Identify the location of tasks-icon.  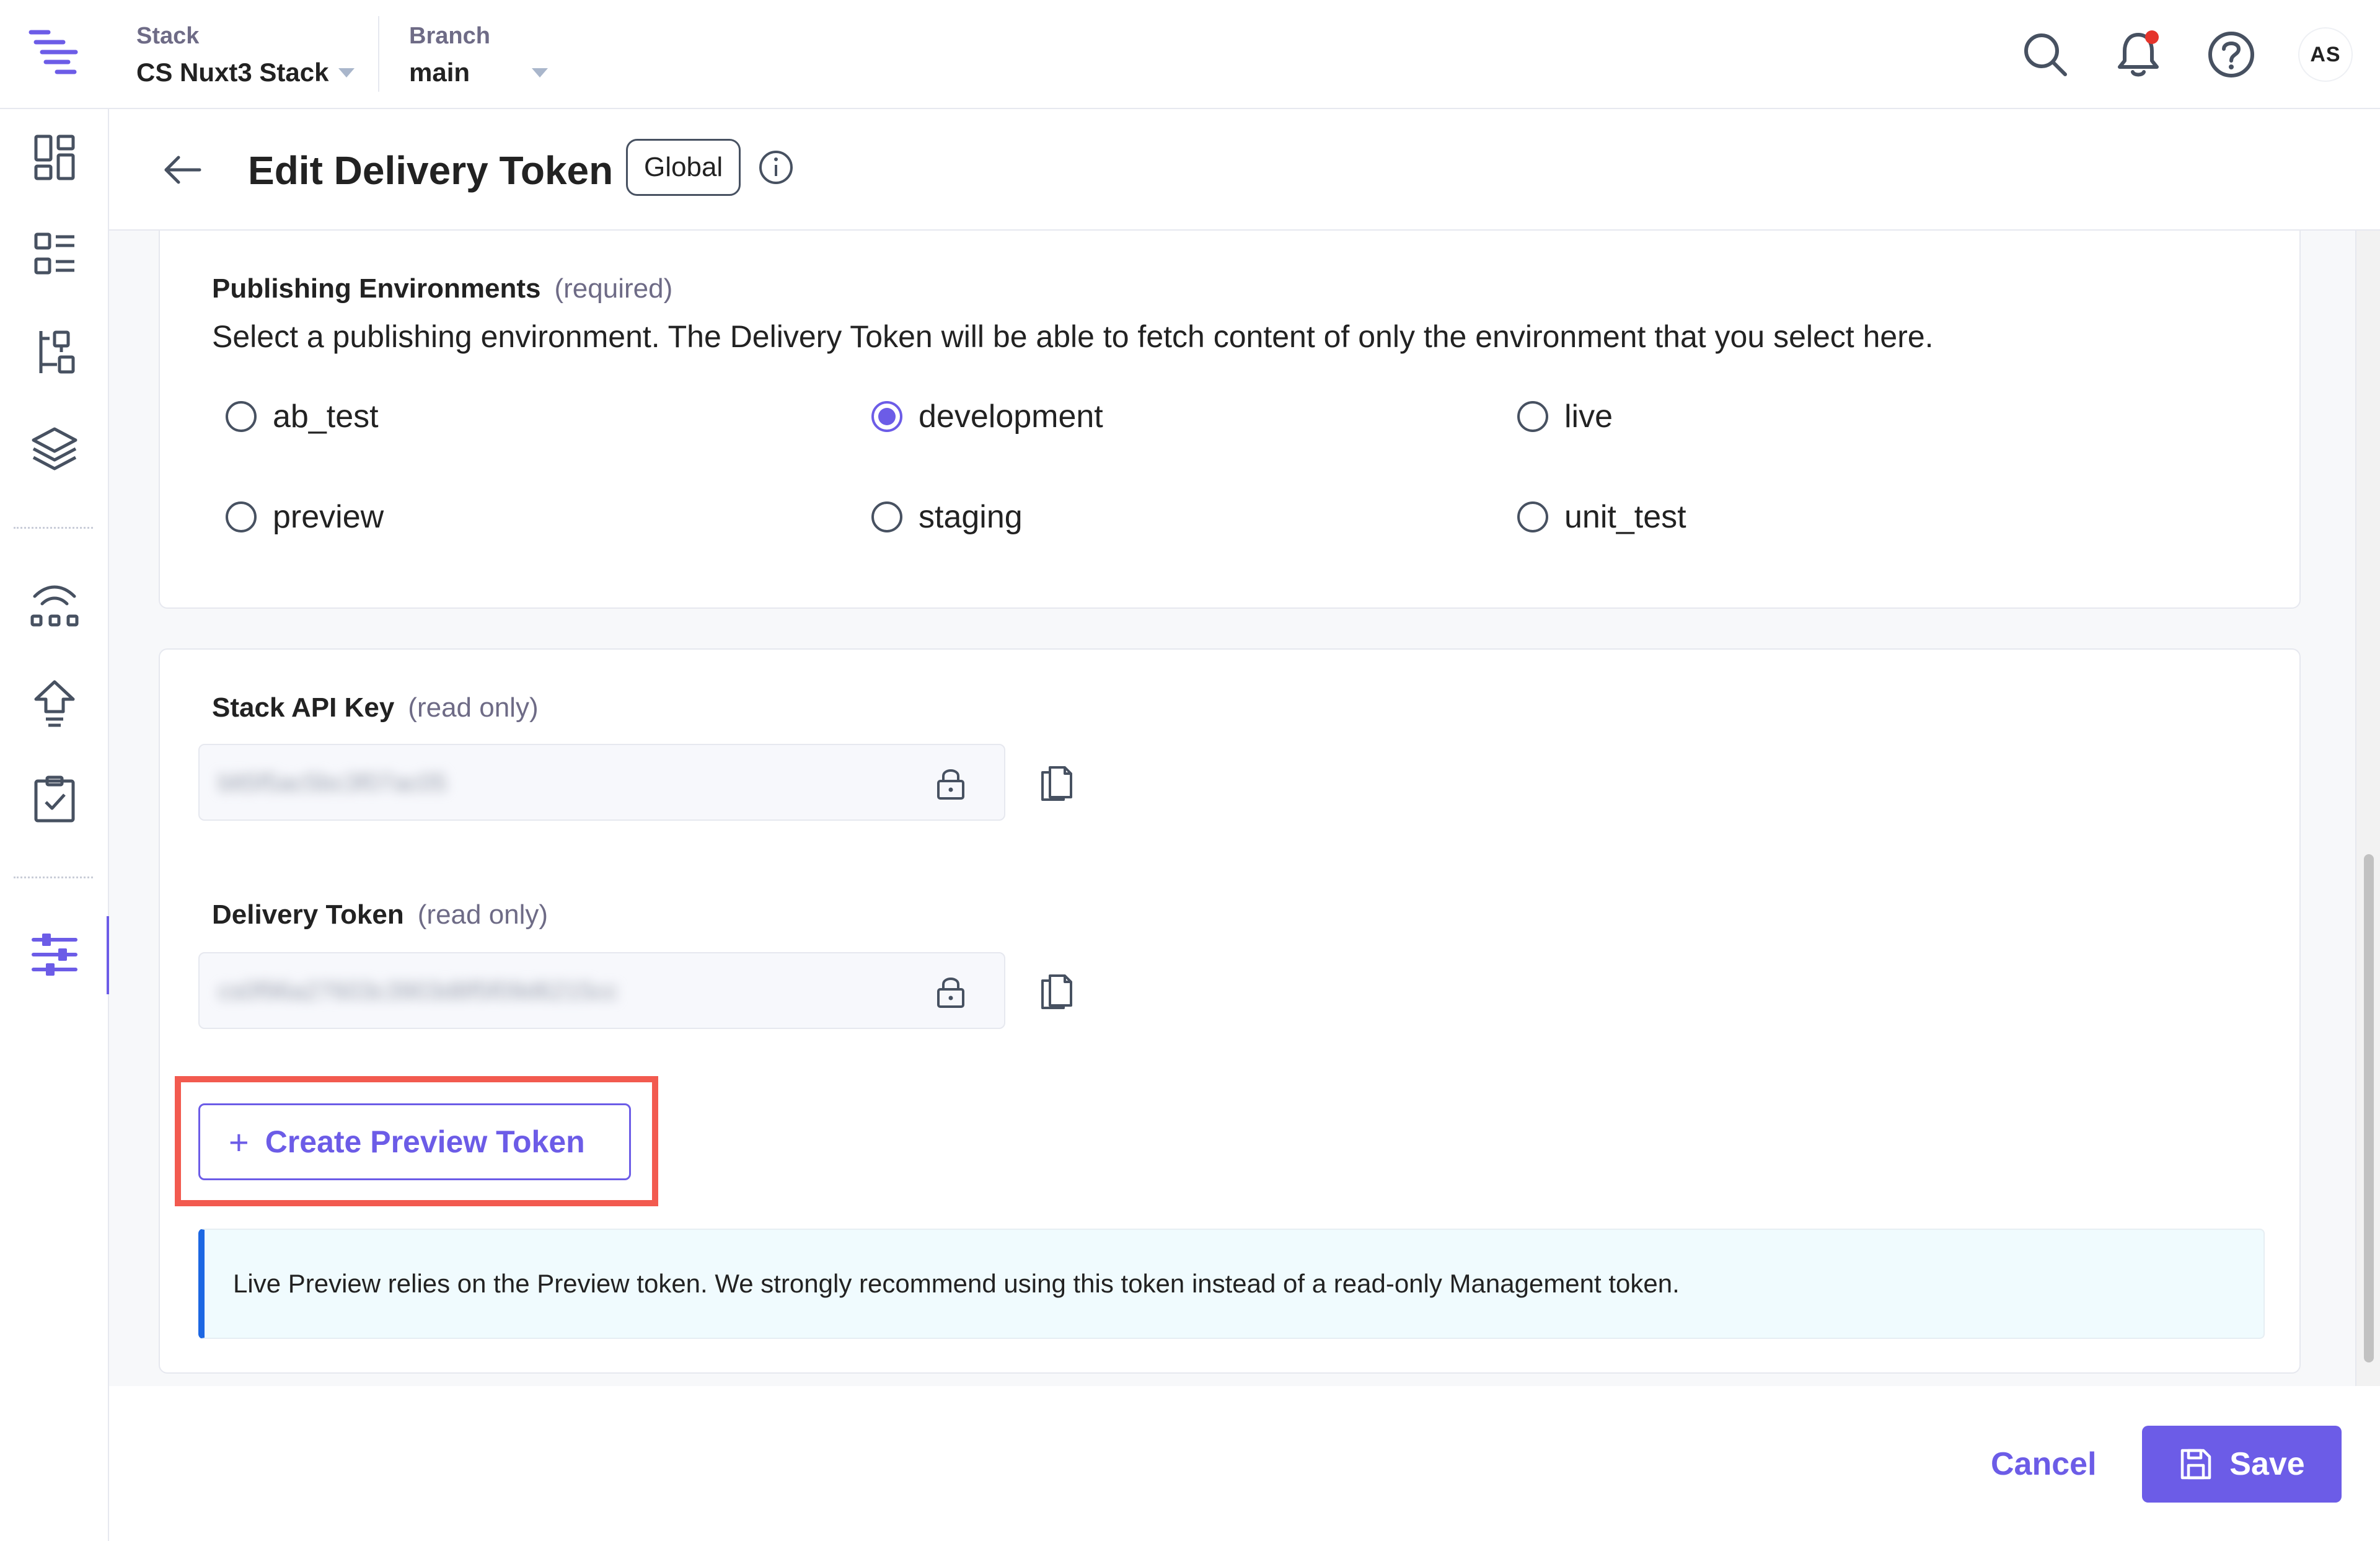
(54, 799).